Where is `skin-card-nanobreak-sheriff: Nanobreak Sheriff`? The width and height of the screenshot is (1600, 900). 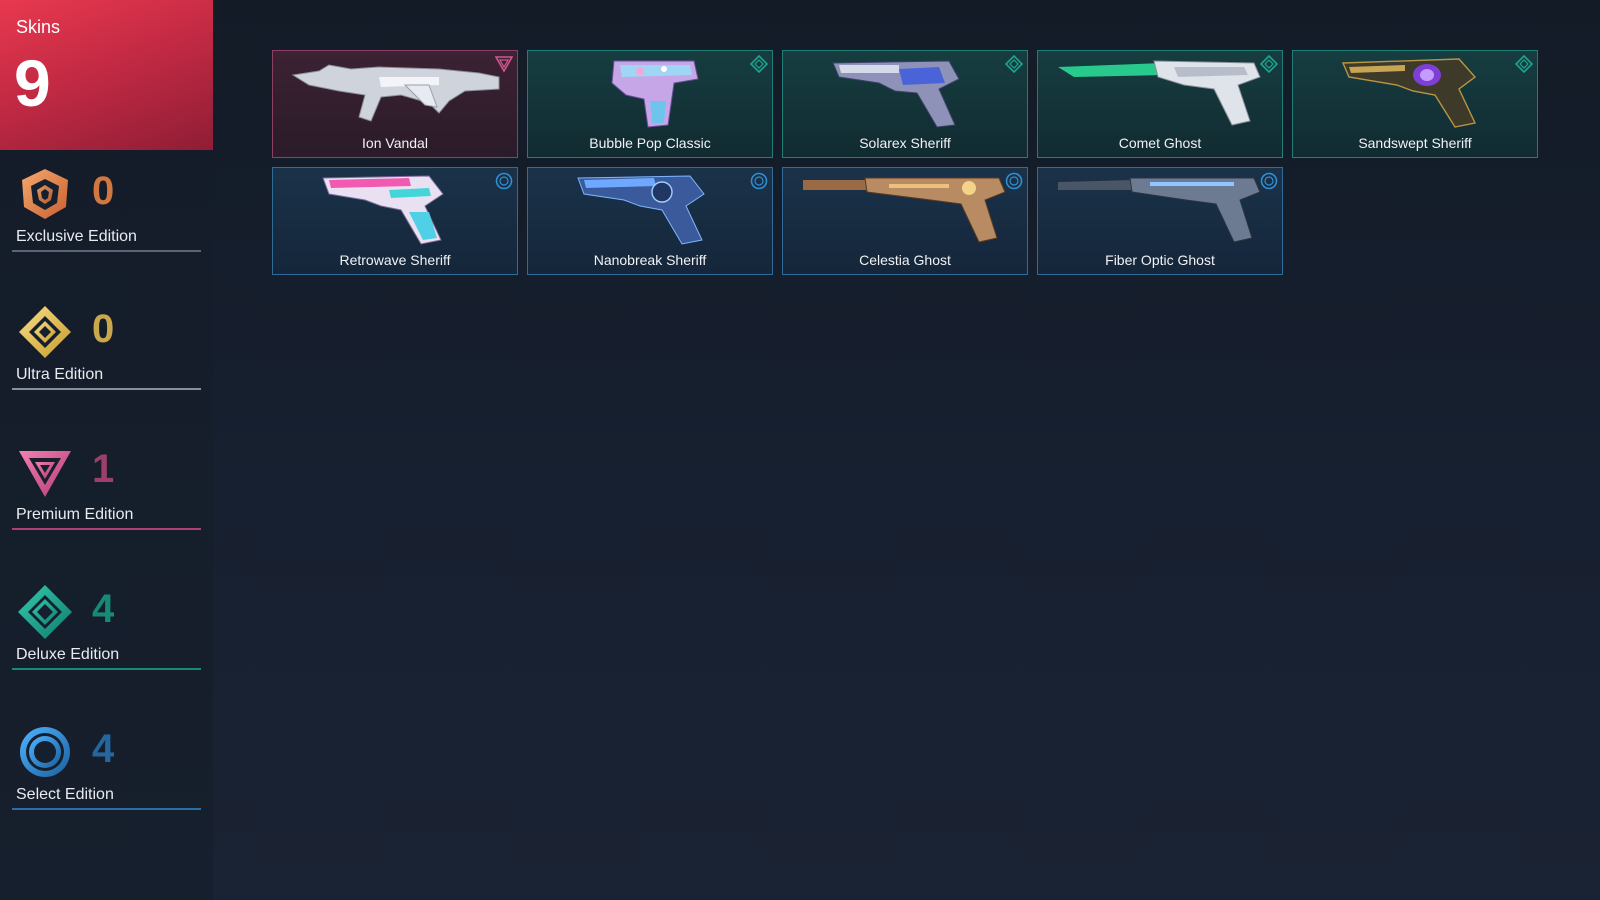 skin-card-nanobreak-sheriff: Nanobreak Sheriff is located at coordinates (650, 221).